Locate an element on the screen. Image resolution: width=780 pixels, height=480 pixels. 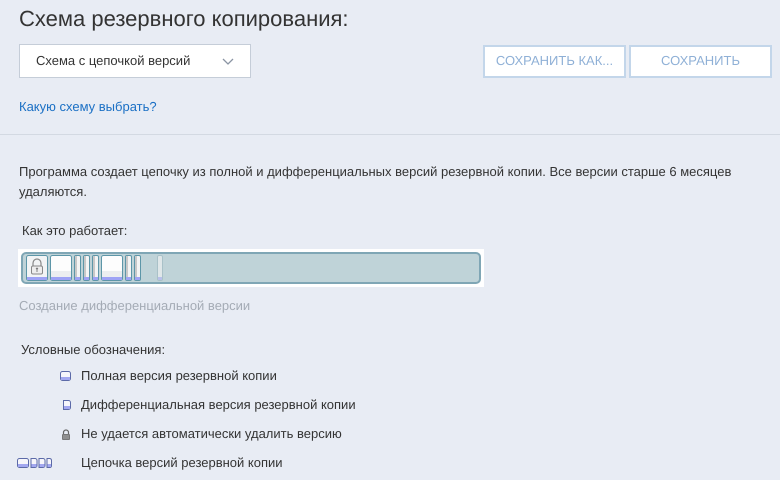
chevron-down-icon is located at coordinates (228, 61).